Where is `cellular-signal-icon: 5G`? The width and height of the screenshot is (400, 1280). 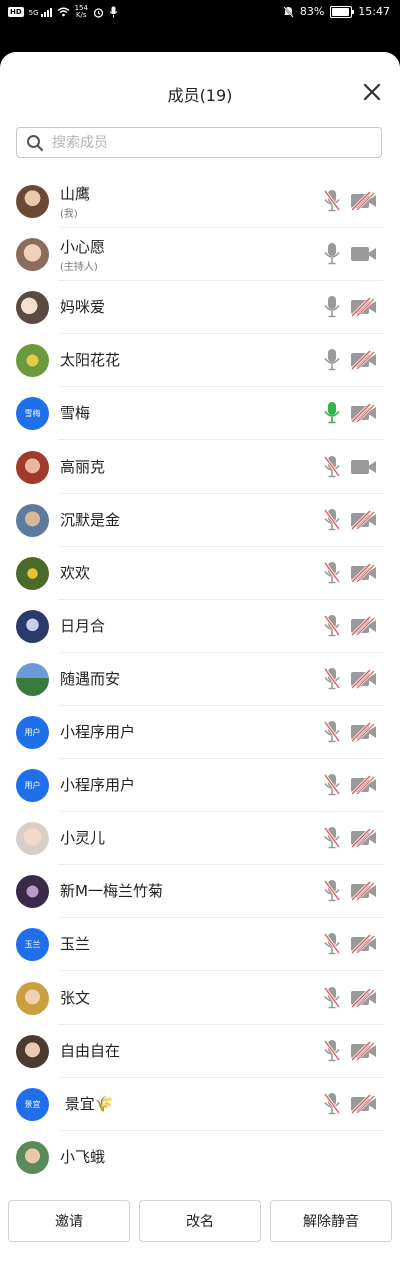 cellular-signal-icon: 5G is located at coordinates (40, 12).